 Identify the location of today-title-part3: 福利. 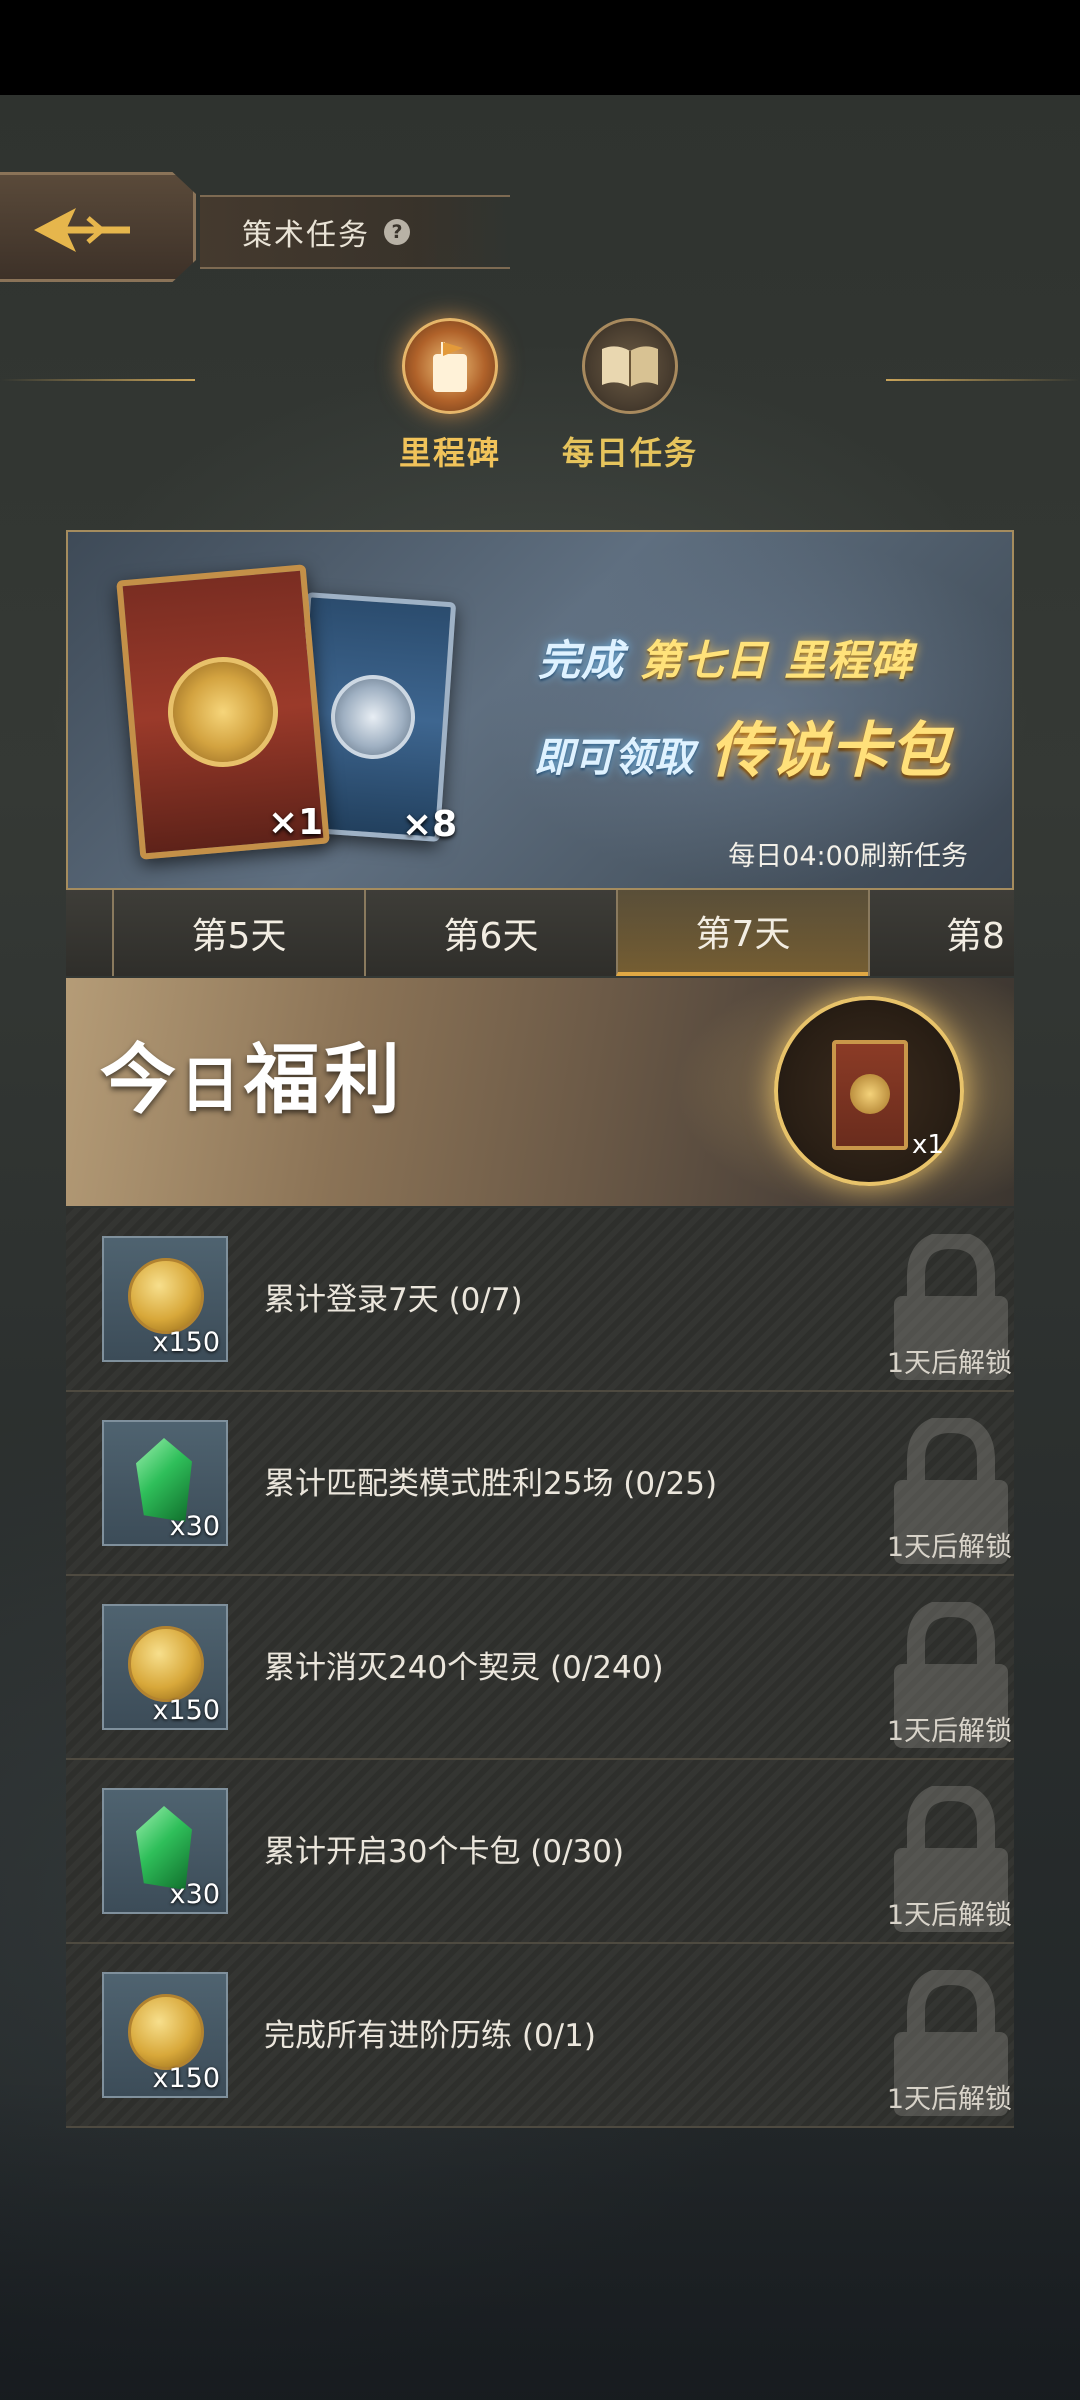
(324, 1079).